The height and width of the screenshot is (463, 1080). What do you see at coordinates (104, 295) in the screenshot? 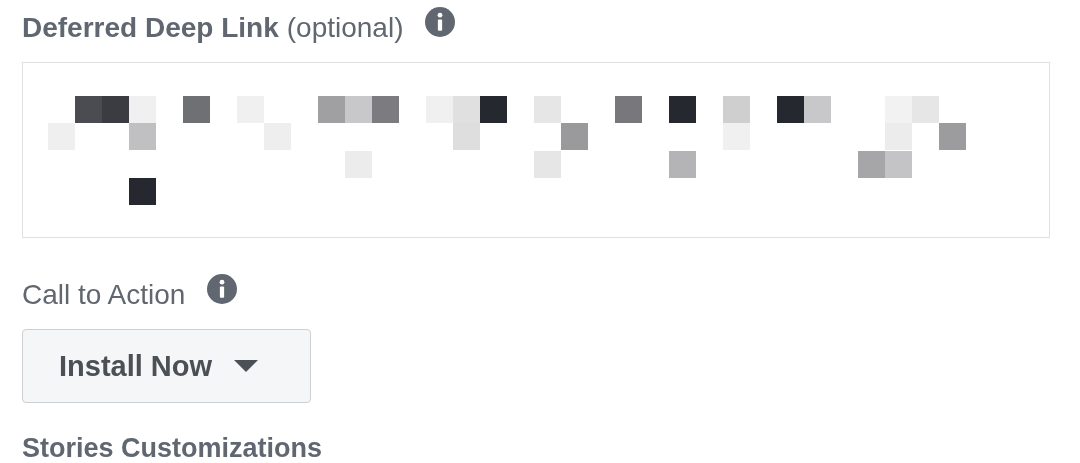
I see `field-label: Call to Action` at bounding box center [104, 295].